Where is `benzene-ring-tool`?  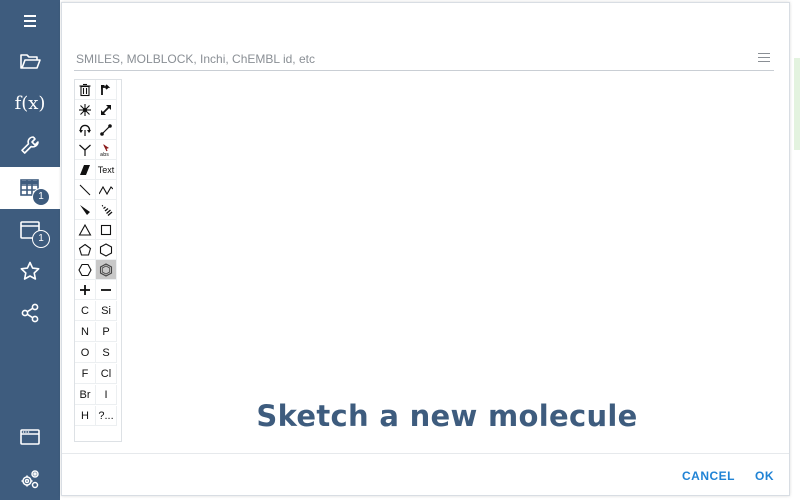 benzene-ring-tool is located at coordinates (106, 270).